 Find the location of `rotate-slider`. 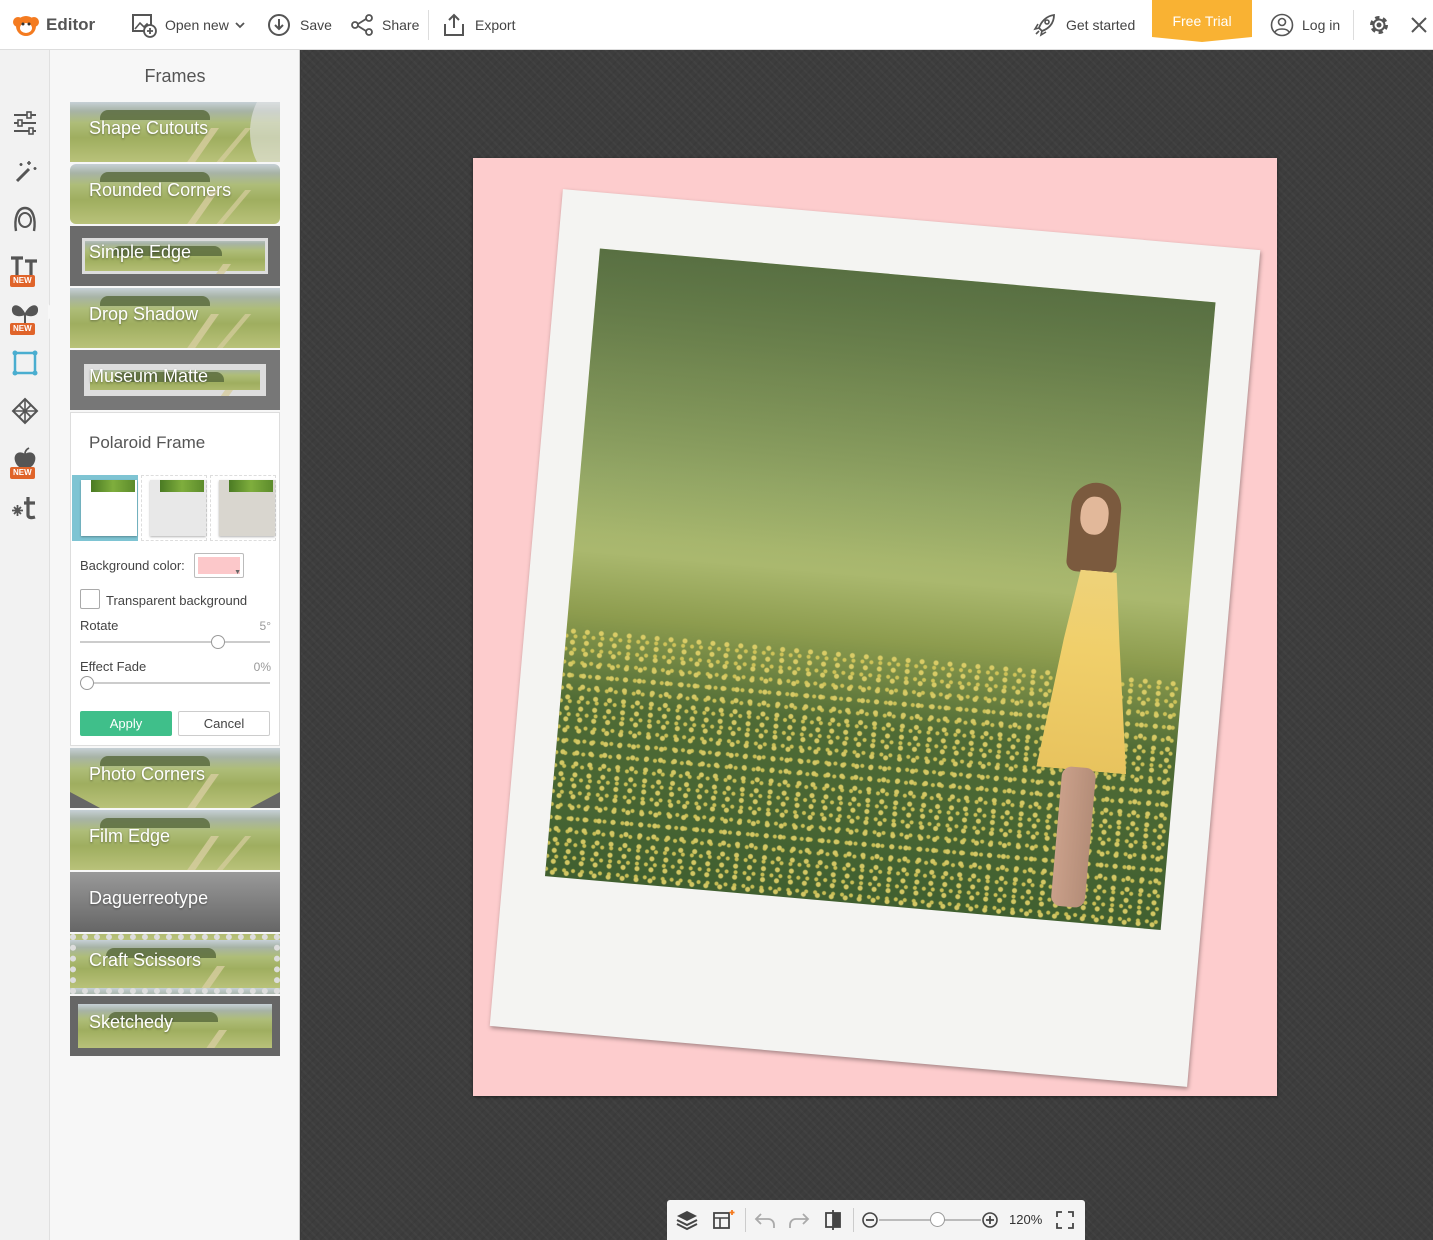

rotate-slider is located at coordinates (175, 642).